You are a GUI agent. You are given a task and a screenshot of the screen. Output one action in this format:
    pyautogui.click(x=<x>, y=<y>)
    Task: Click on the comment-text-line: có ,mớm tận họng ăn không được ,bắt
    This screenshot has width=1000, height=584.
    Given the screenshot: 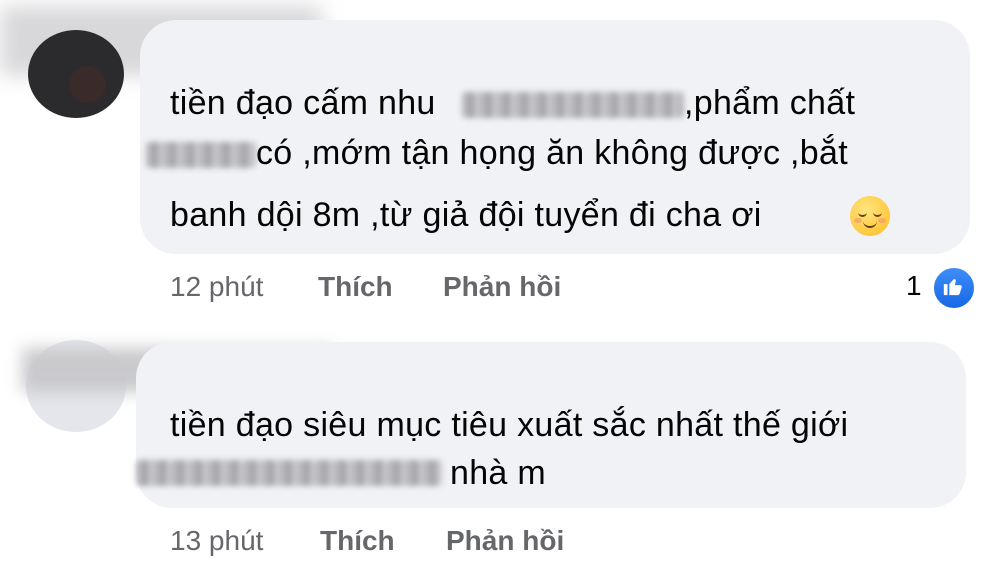 What is the action you would take?
    pyautogui.click(x=552, y=153)
    